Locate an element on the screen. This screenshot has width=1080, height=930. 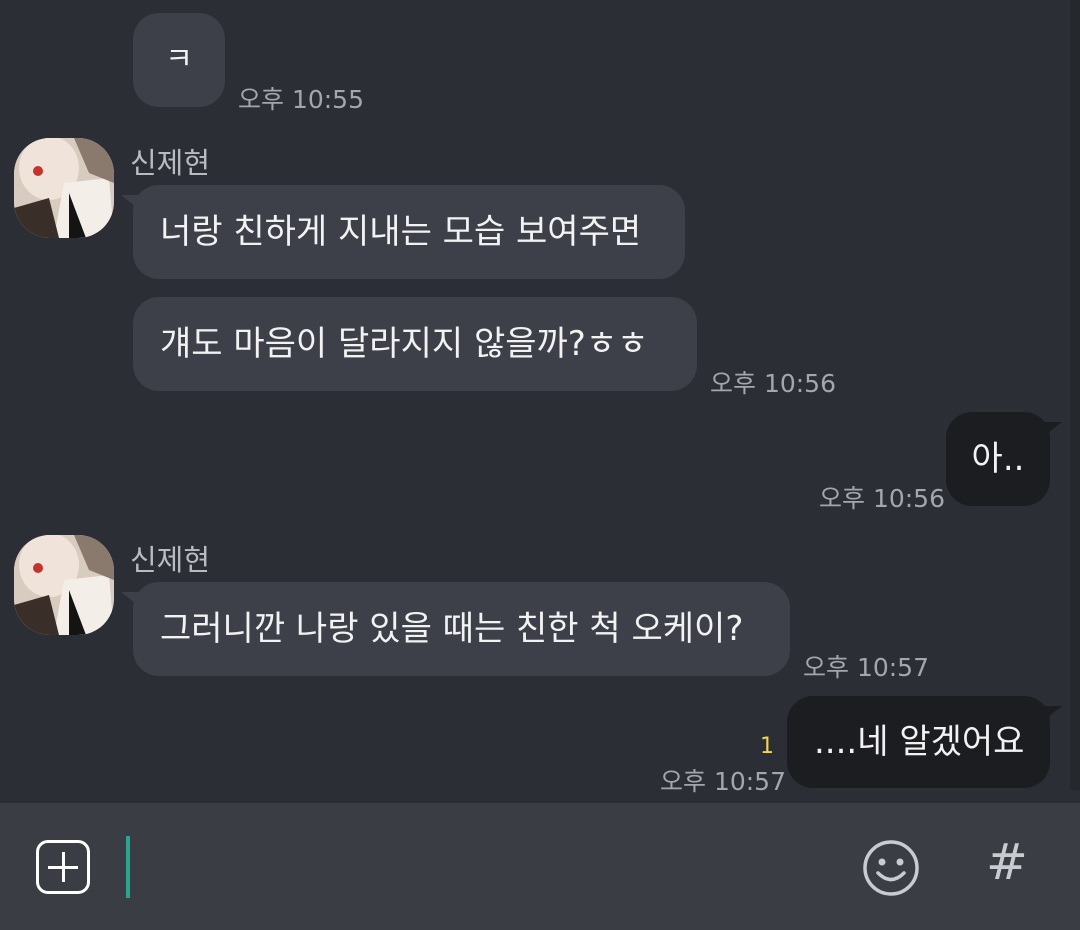
message-text: ㅋ is located at coordinates (179, 59).